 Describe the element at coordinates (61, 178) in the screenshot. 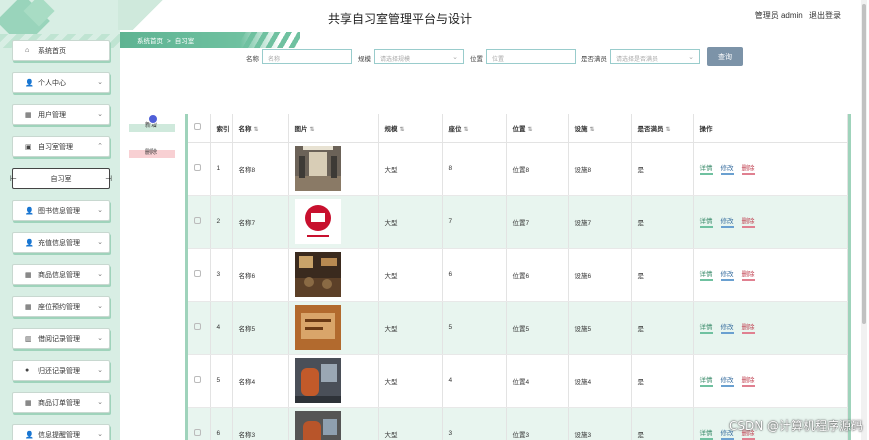

I see `sidebar-subitem: ⊢ 自习室 ⊣` at that location.